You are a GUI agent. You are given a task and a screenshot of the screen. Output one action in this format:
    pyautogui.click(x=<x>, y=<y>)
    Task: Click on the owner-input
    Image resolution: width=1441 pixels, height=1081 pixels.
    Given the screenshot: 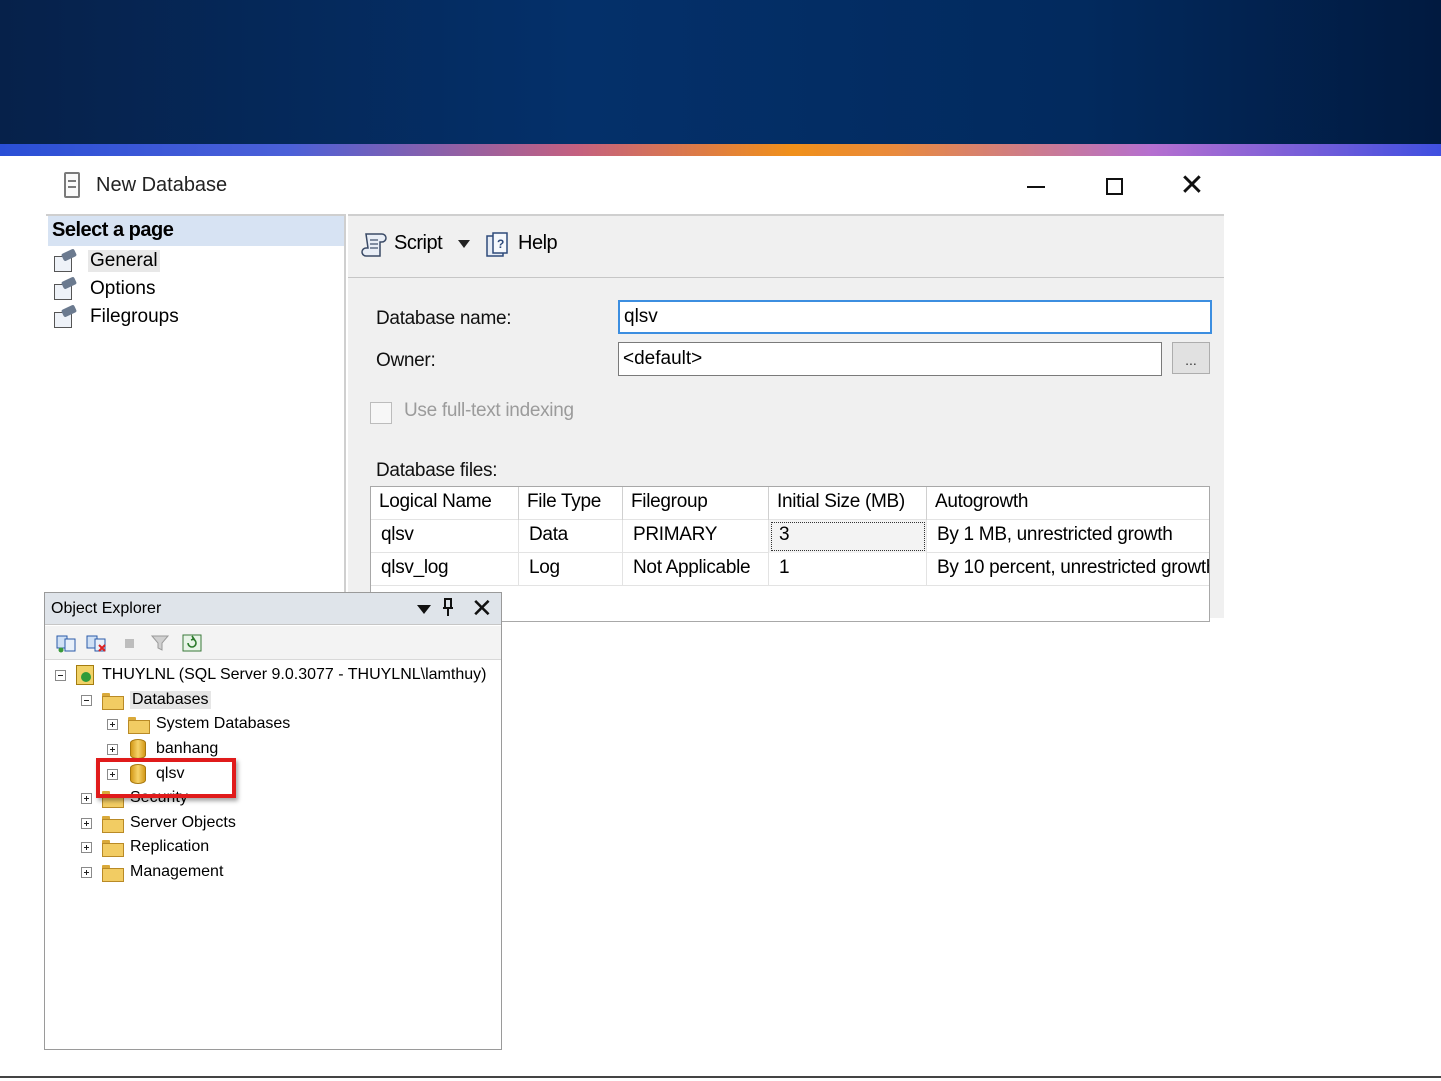 What is the action you would take?
    pyautogui.click(x=890, y=359)
    